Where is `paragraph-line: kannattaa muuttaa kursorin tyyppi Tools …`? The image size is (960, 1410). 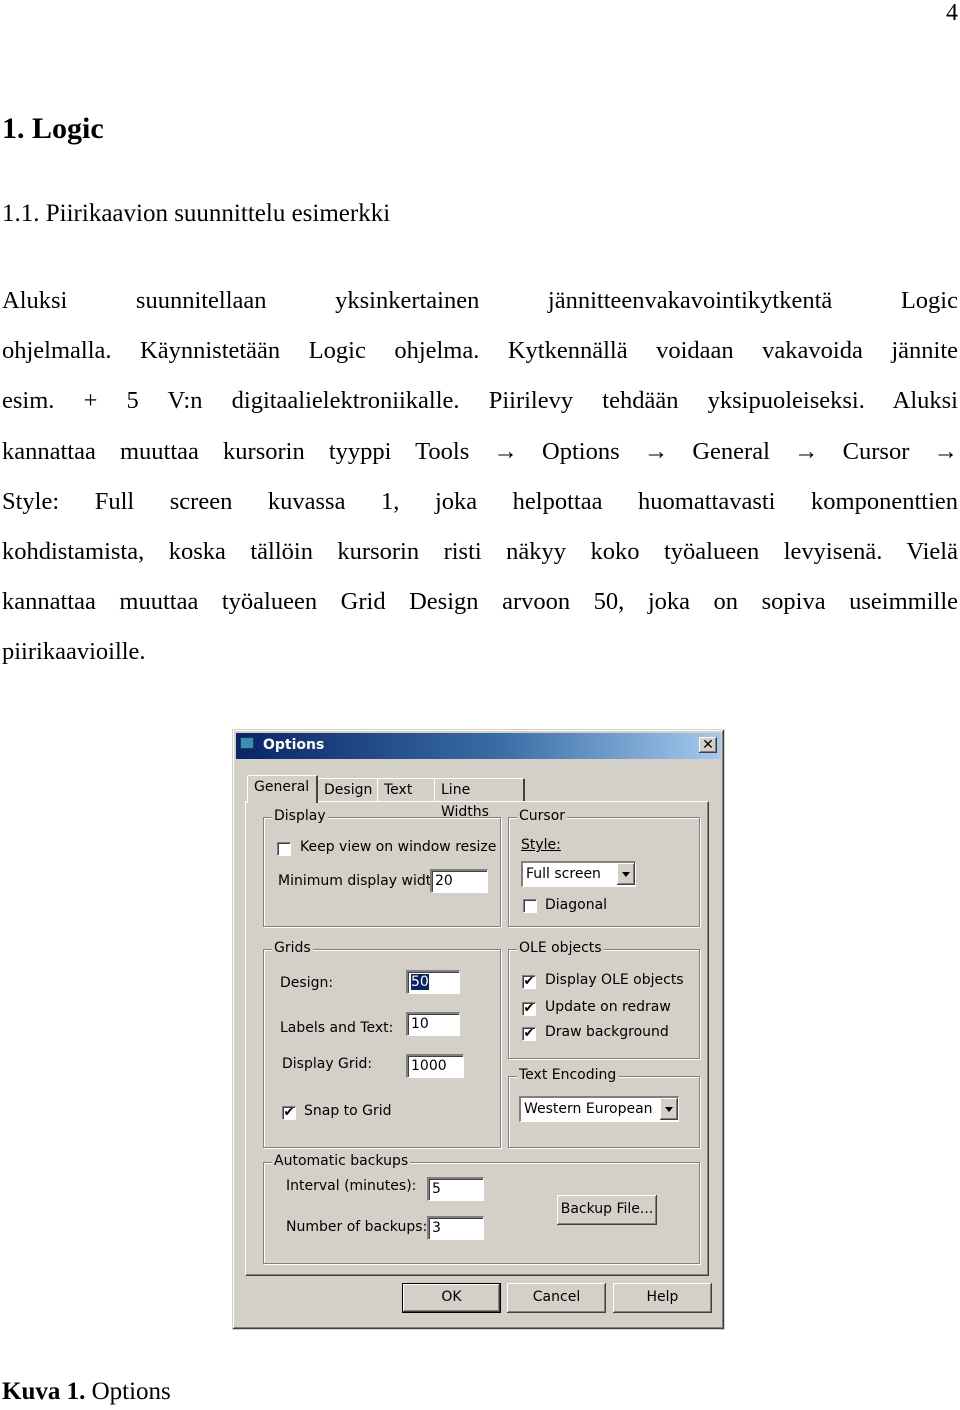 paragraph-line: kannattaa muuttaa kursorin tyyppi Tools … is located at coordinates (480, 451).